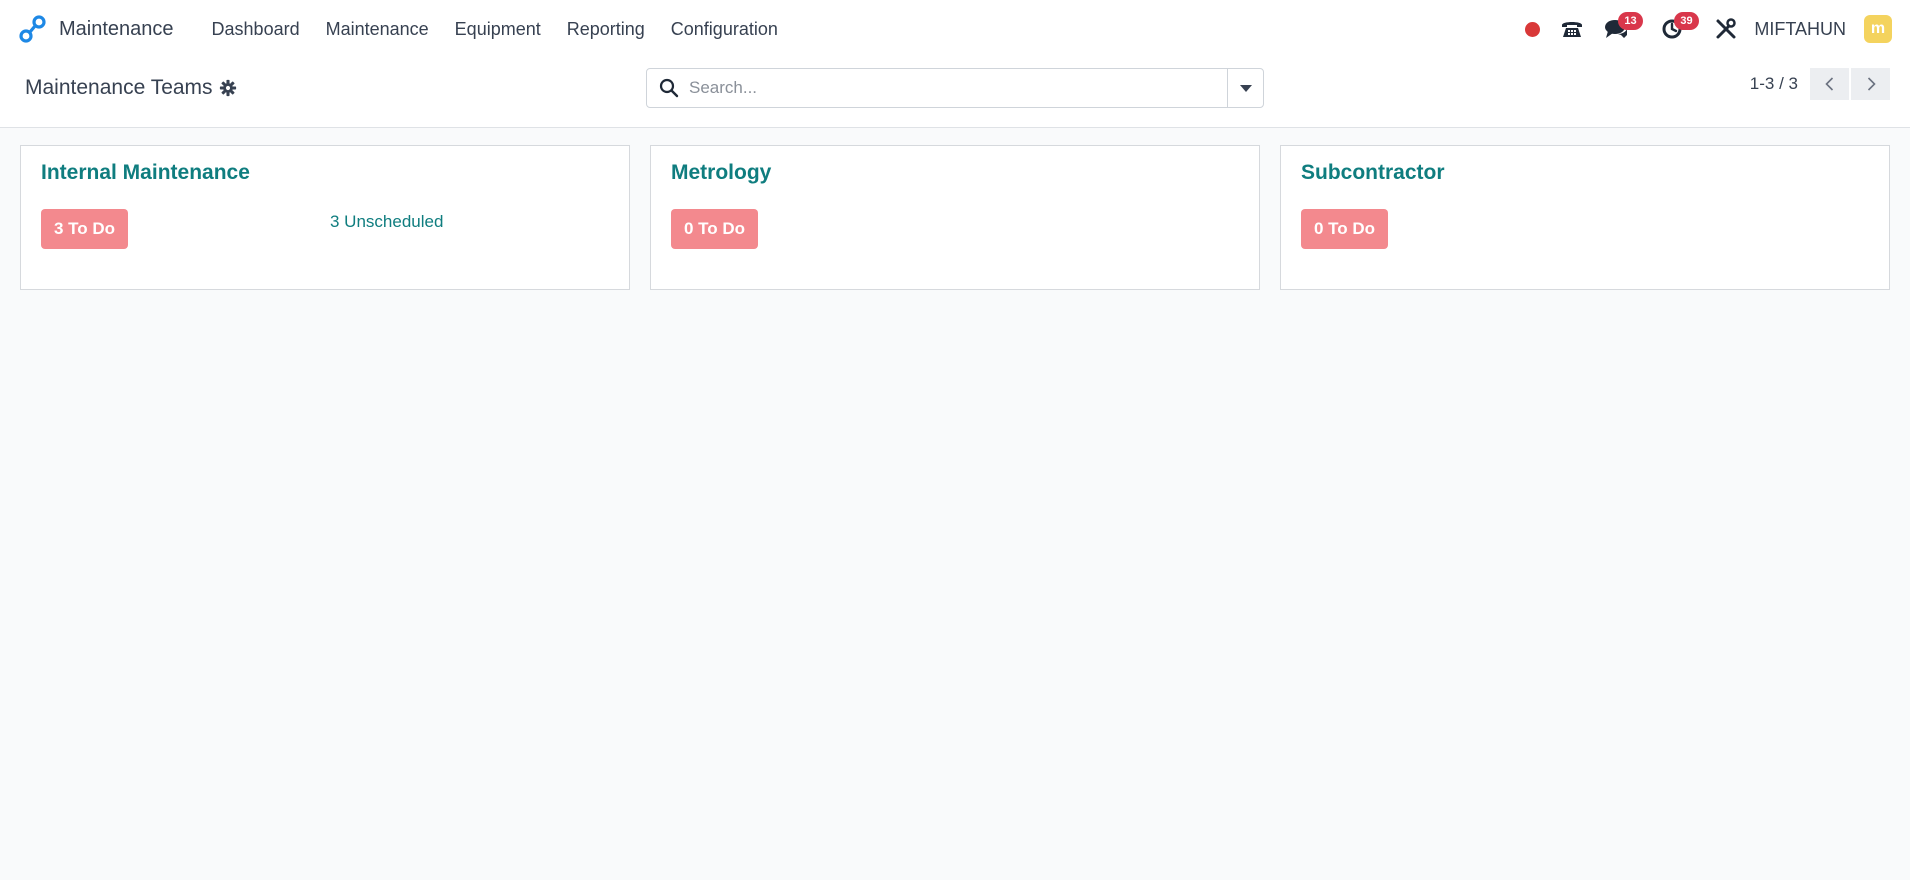 The height and width of the screenshot is (880, 1910). I want to click on chevron-left-icon, so click(1828, 84).